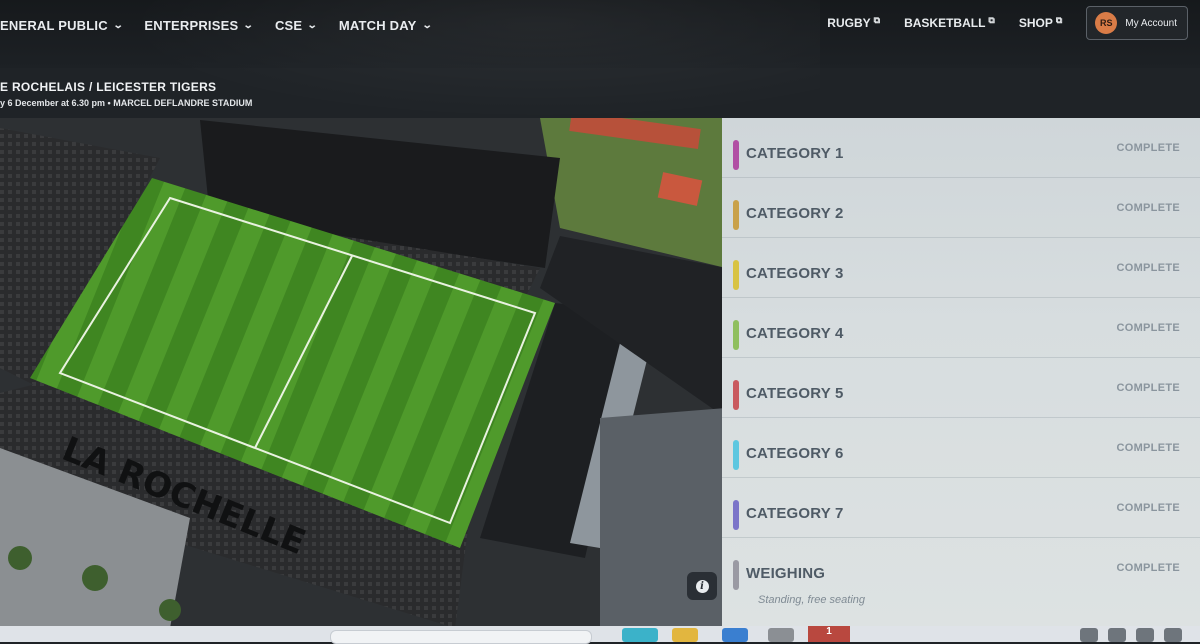  I want to click on notification-badge: 1, so click(829, 634).